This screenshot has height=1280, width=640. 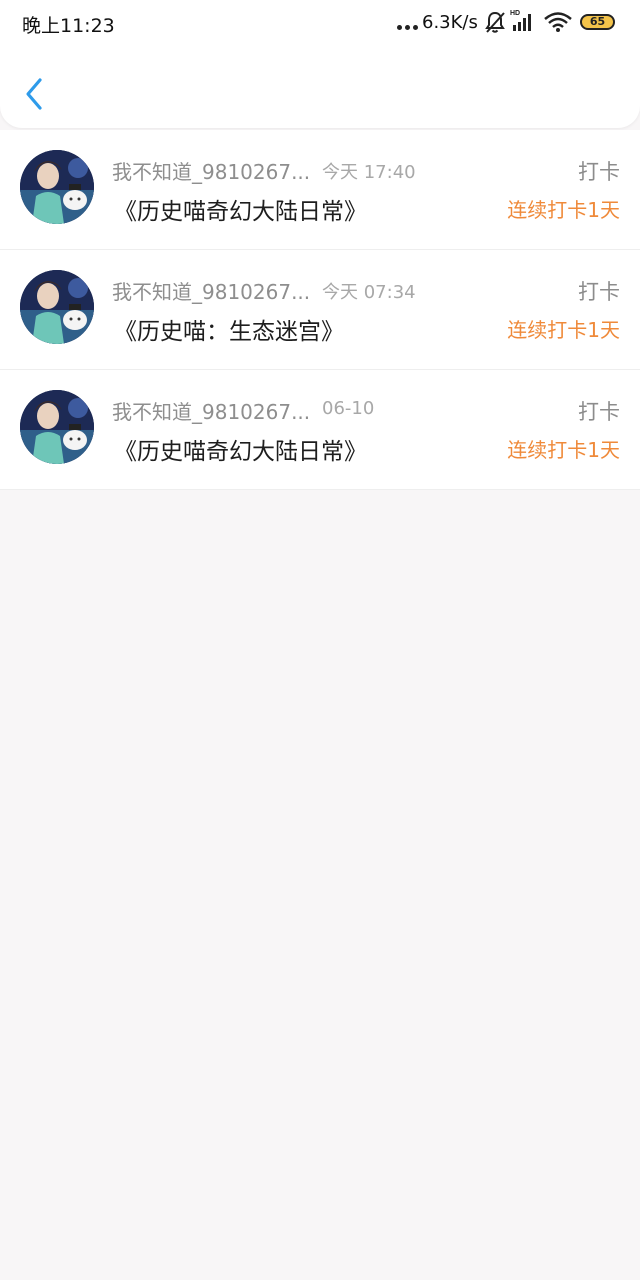 I want to click on dots-icon, so click(x=407, y=27).